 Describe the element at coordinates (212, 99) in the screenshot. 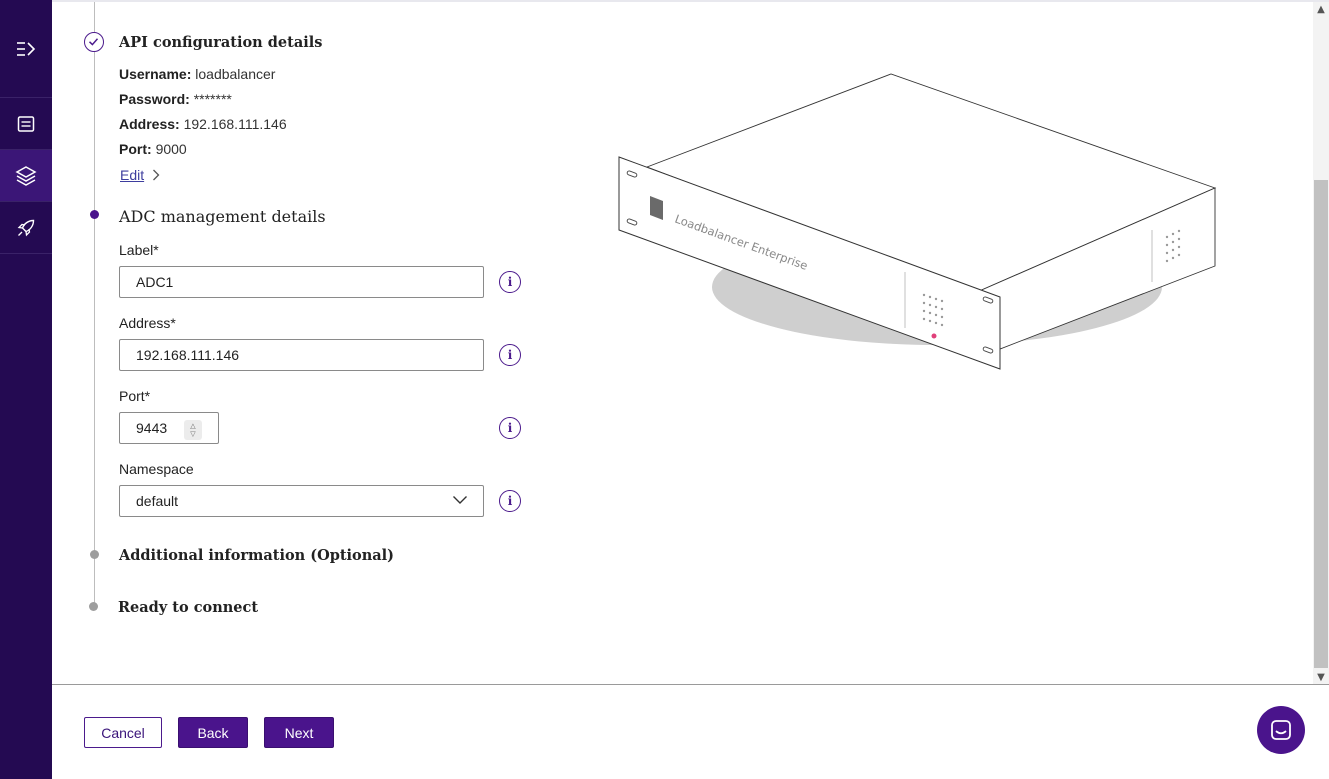

I see `api-password-value: *******` at that location.